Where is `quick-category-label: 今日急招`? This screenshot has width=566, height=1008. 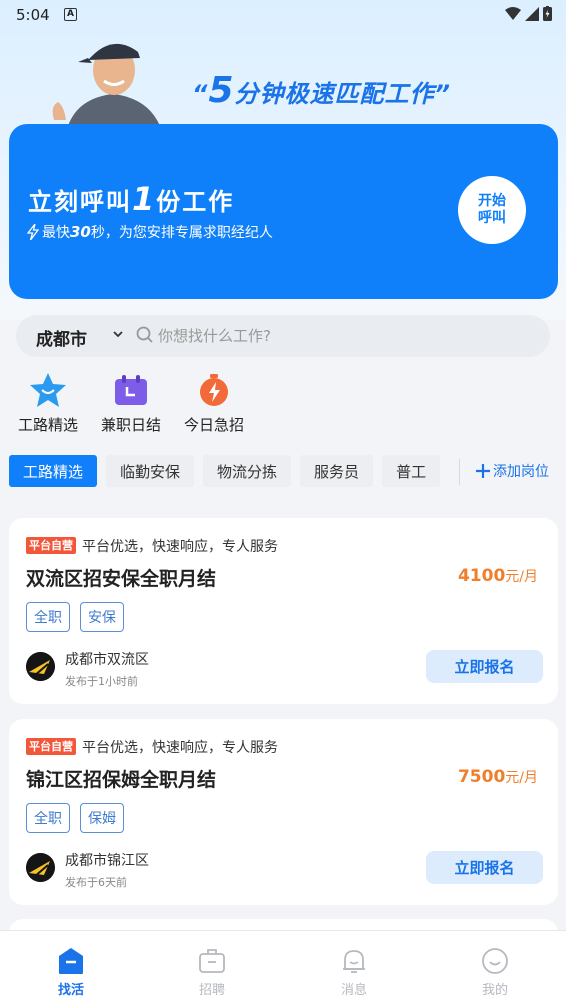 quick-category-label: 今日急招 is located at coordinates (213, 425).